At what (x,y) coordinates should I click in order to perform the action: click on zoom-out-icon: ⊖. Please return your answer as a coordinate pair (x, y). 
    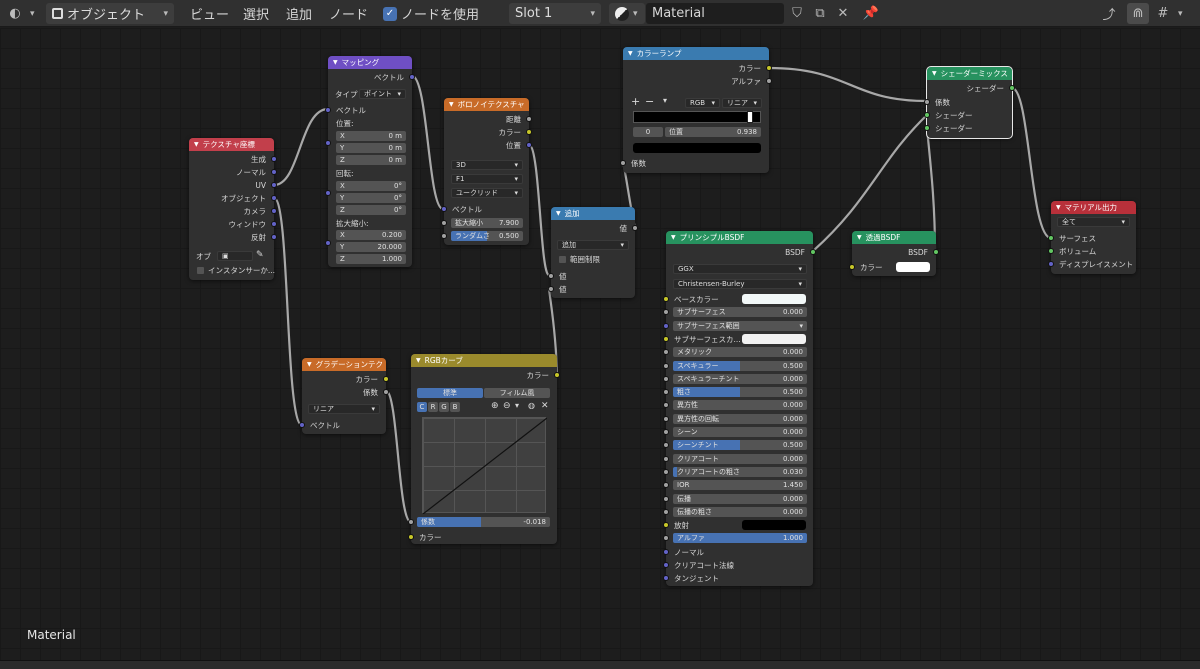
    Looking at the image, I should click on (507, 406).